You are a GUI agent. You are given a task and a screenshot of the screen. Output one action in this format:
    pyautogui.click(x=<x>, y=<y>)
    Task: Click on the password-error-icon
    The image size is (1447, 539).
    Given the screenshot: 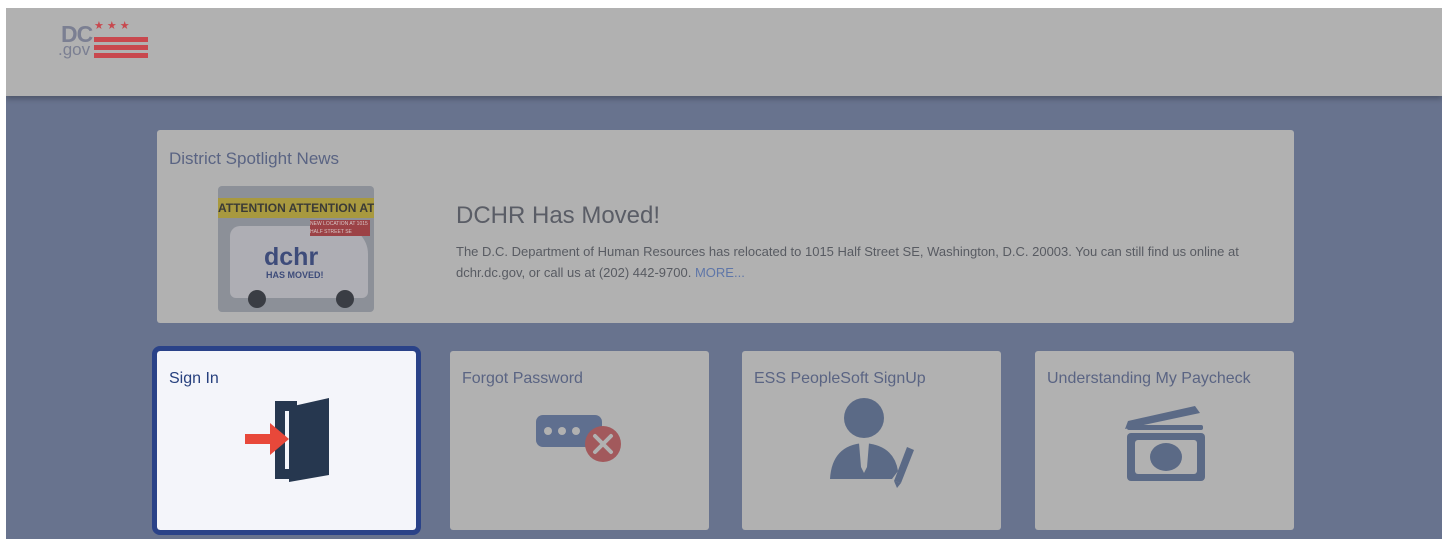 What is the action you would take?
    pyautogui.click(x=578, y=438)
    